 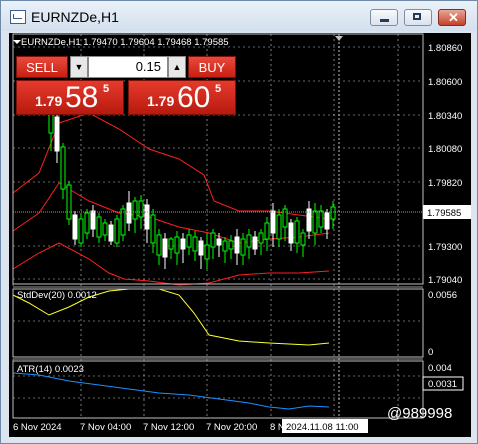 What do you see at coordinates (419, 413) in the screenshot?
I see `watermark: @989998` at bounding box center [419, 413].